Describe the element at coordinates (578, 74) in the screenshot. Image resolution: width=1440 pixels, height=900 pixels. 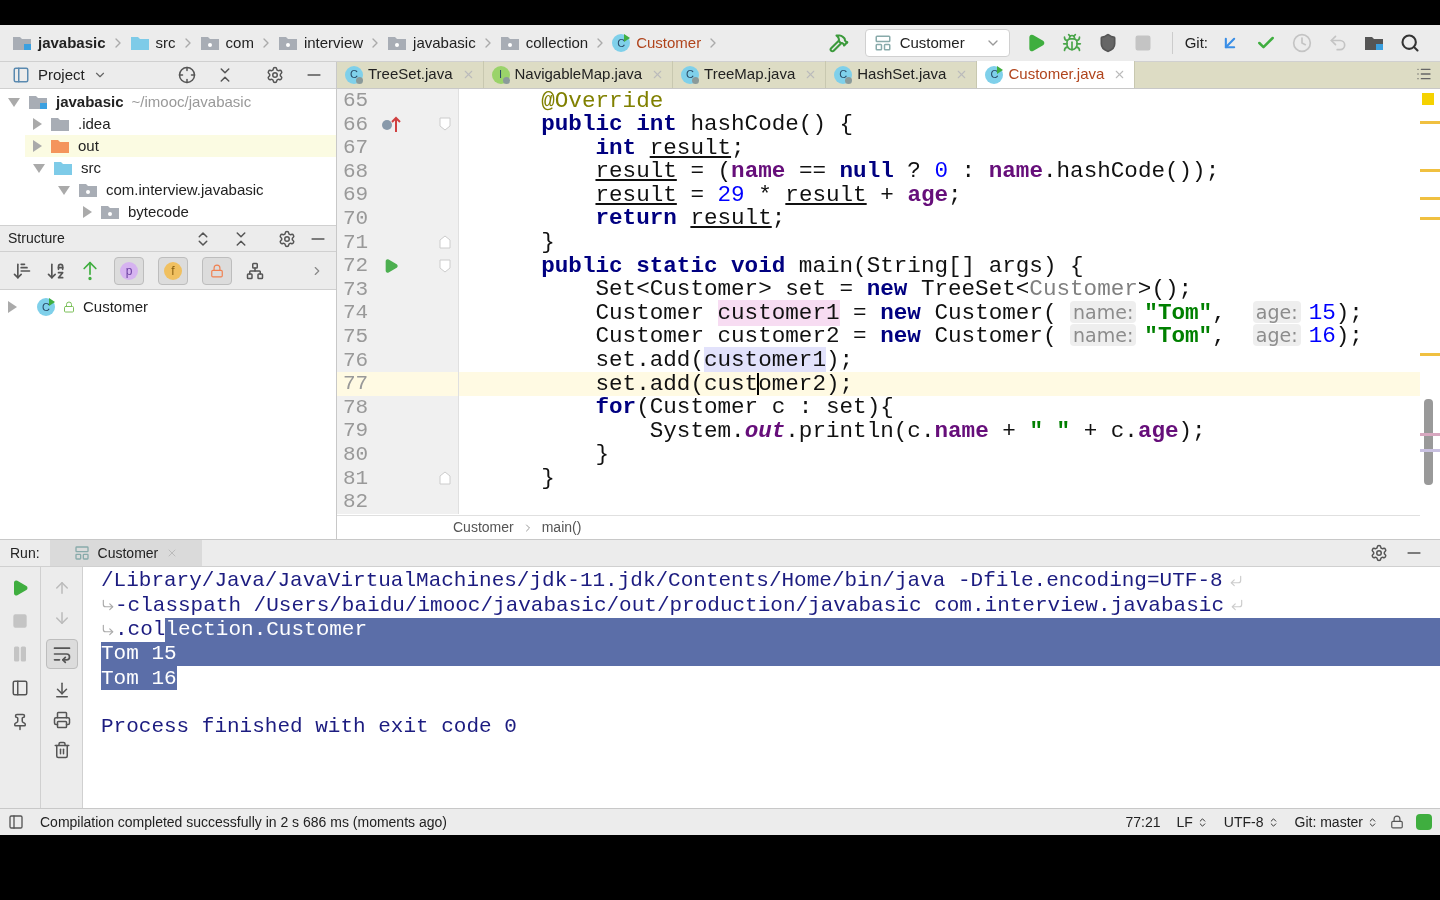
I see `editor-tab: I NavigableMap.java` at that location.